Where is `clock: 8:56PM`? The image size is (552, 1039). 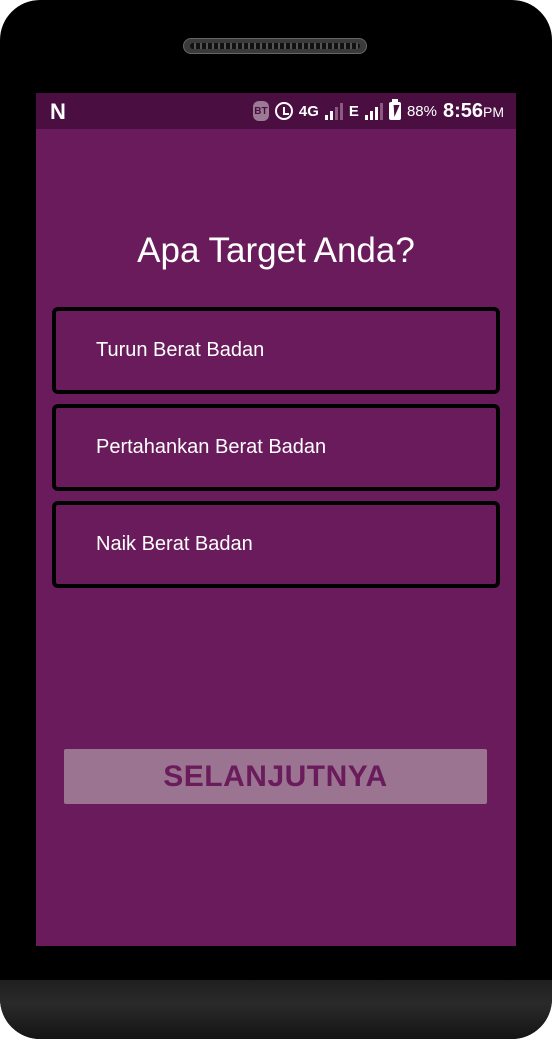 clock: 8:56PM is located at coordinates (473, 111).